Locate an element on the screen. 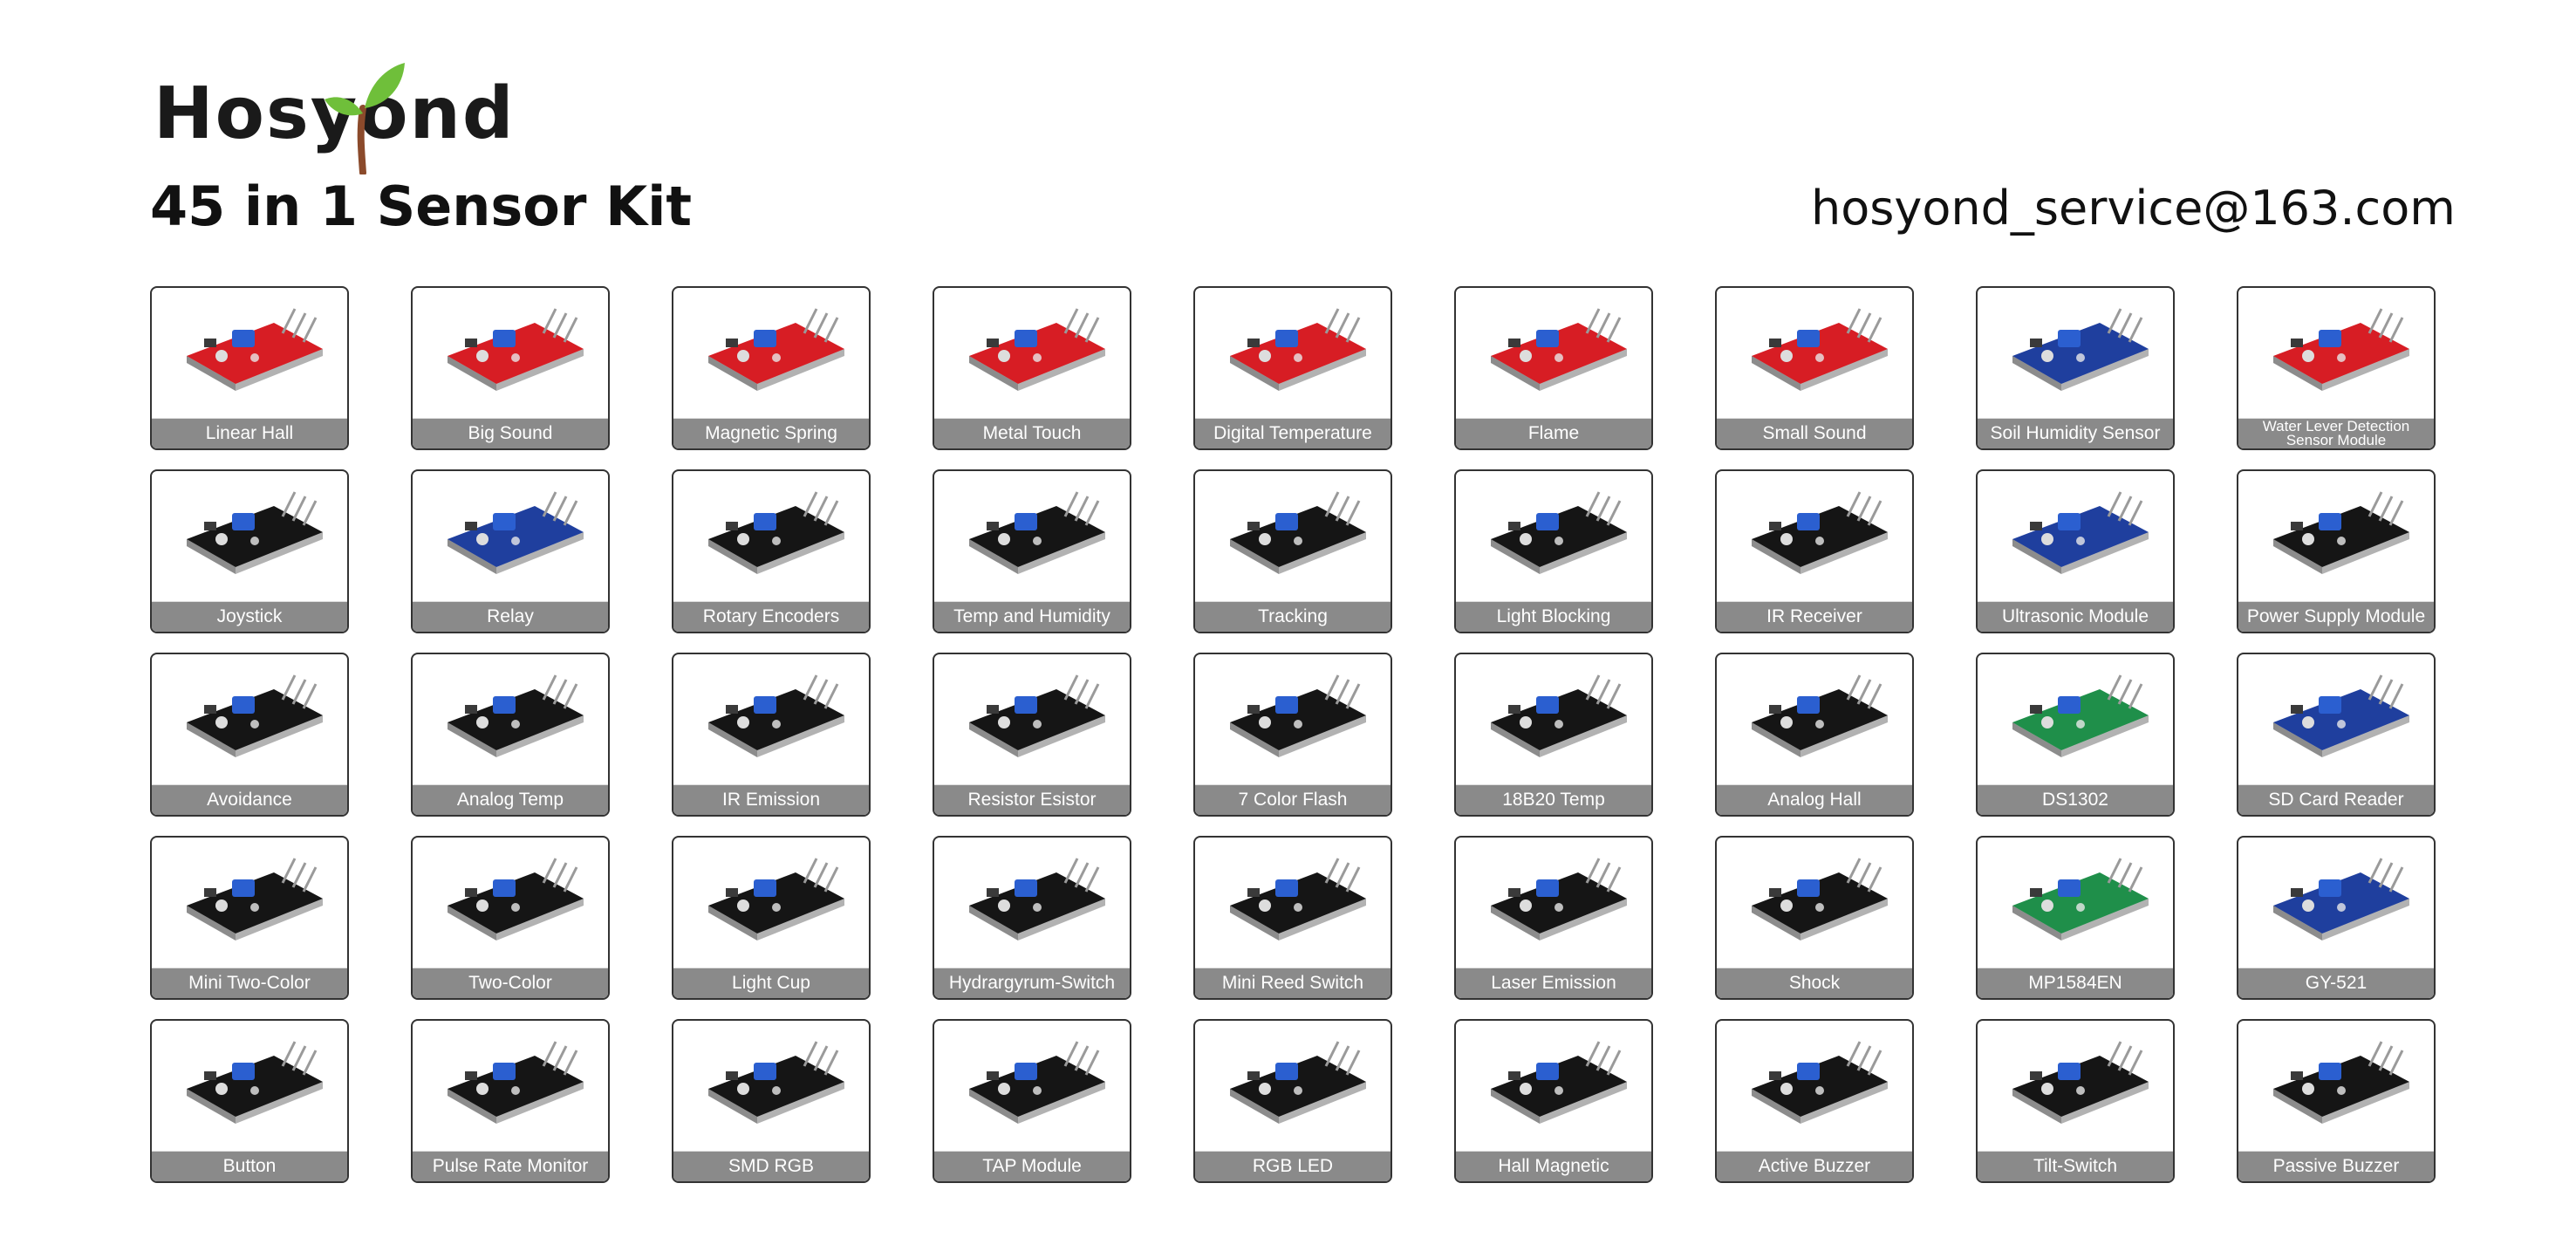 This screenshot has width=2576, height=1238. mini-two-color-led-module-icon is located at coordinates (255, 899).